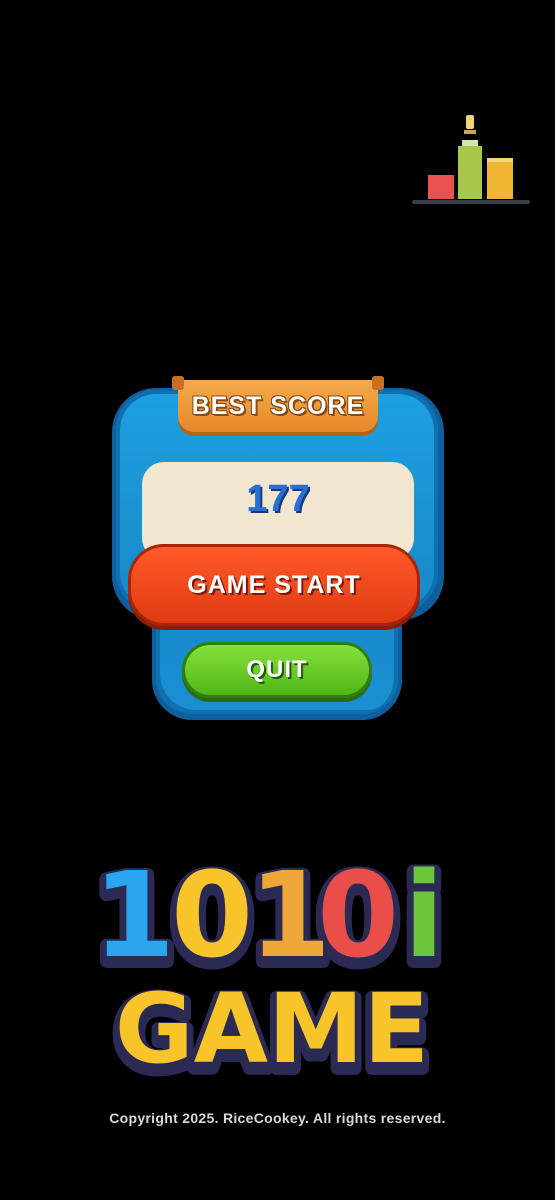  What do you see at coordinates (278, 499) in the screenshot?
I see `best-score-value: 177` at bounding box center [278, 499].